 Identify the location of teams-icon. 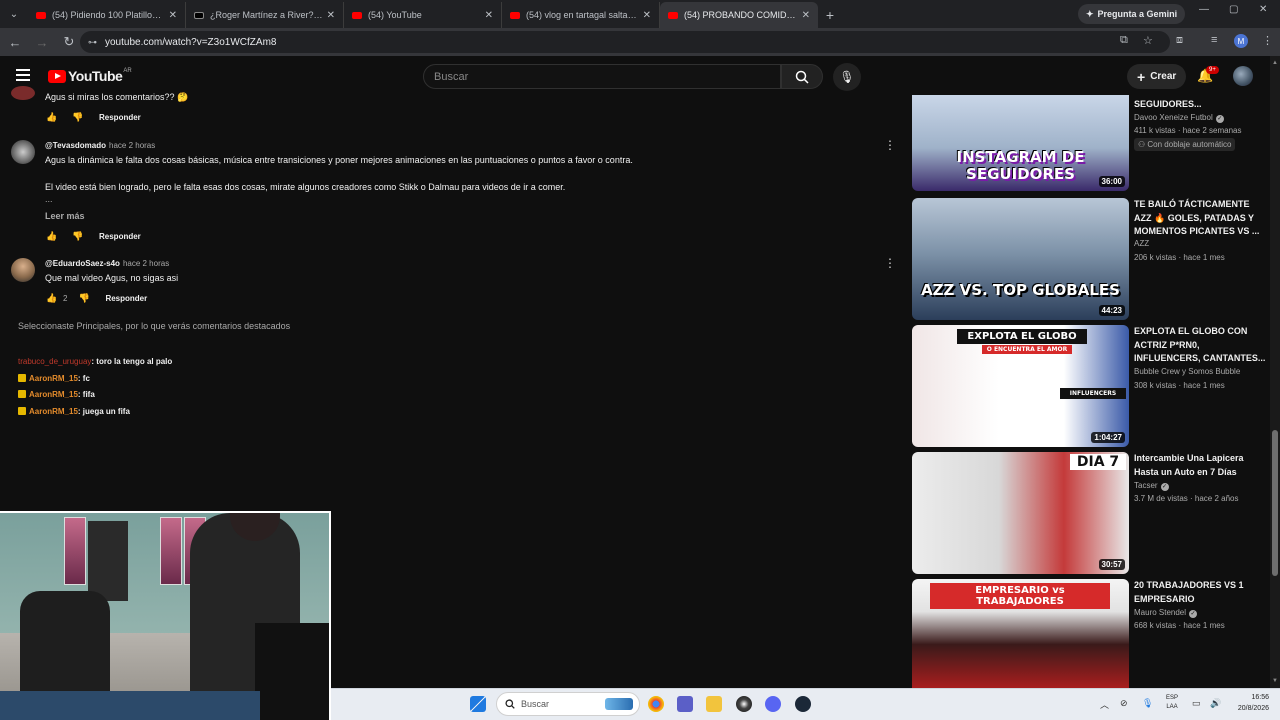
(685, 704).